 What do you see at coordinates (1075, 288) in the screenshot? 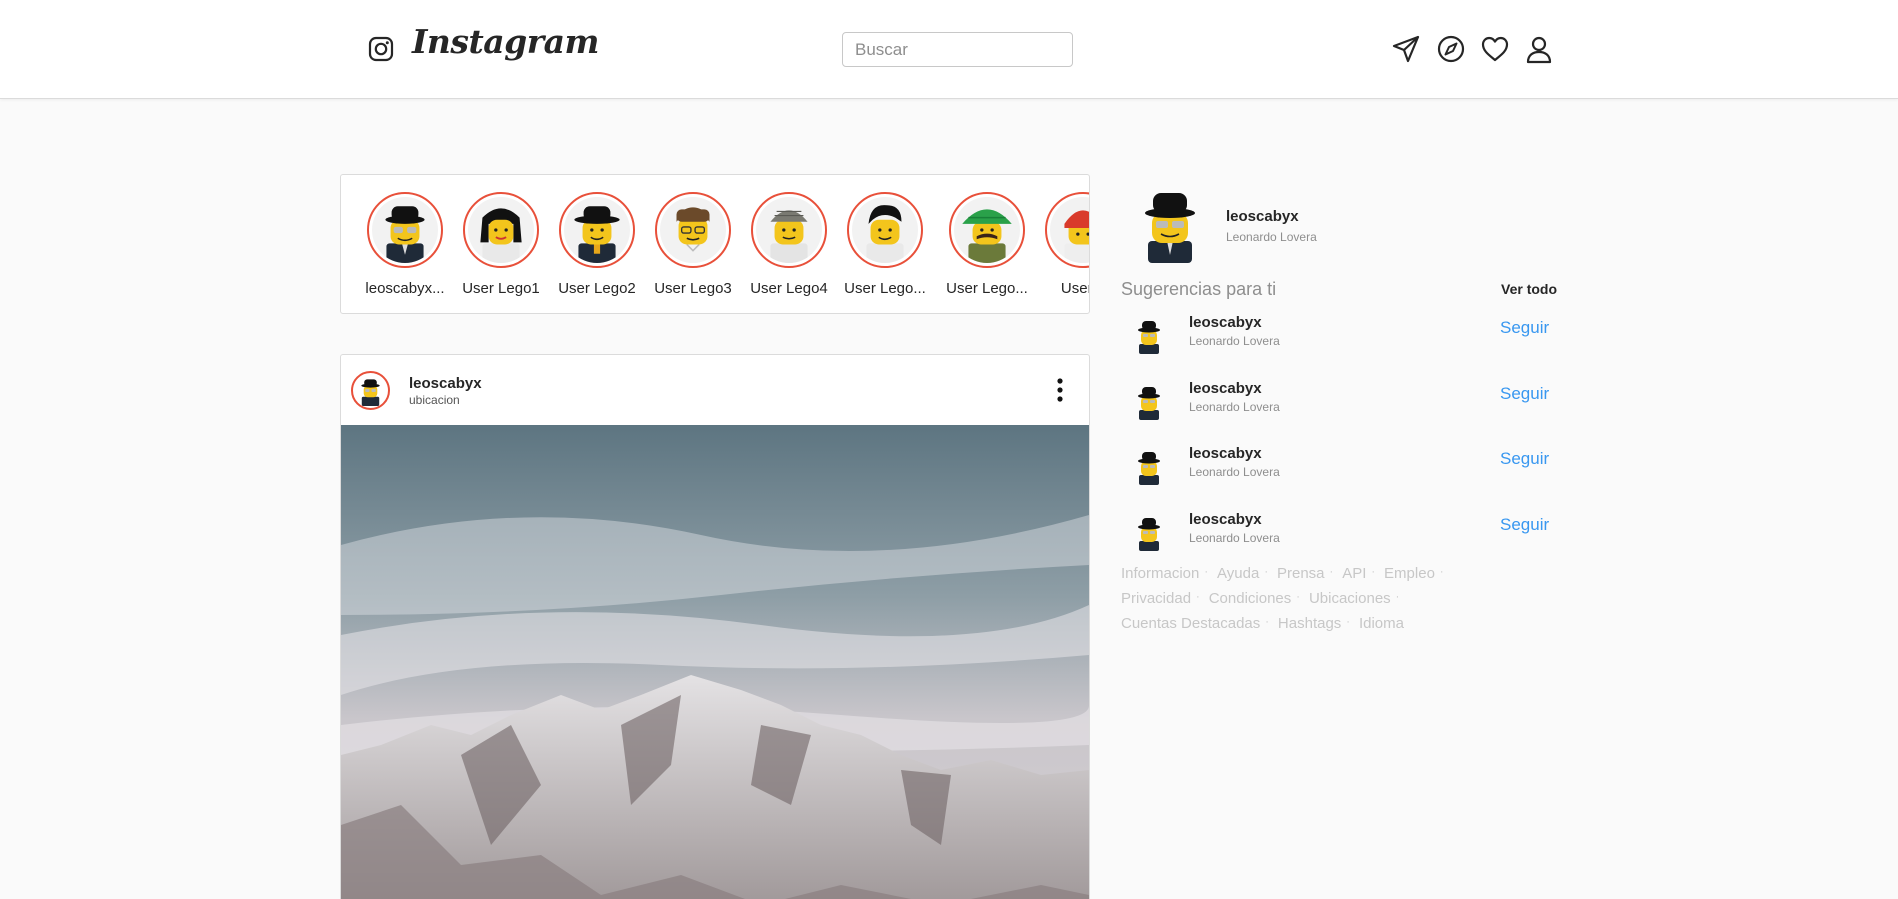
I see `story-label: User L` at bounding box center [1075, 288].